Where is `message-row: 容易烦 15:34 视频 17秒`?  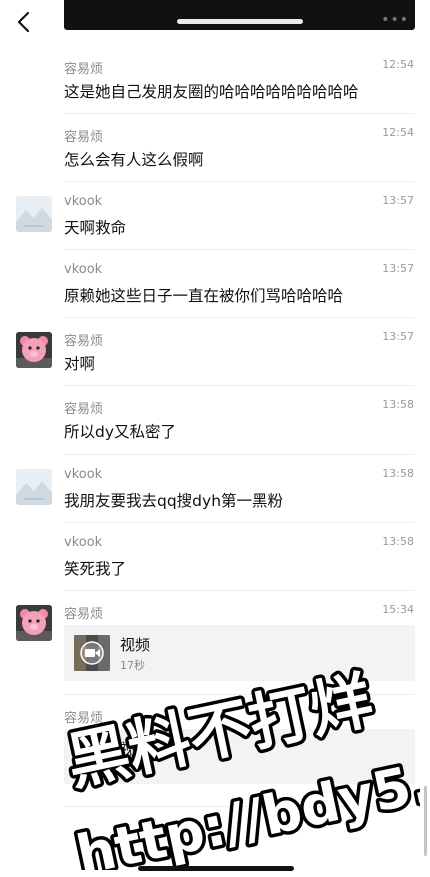 message-row: 容易烦 15:34 视频 17秒 is located at coordinates (215, 642).